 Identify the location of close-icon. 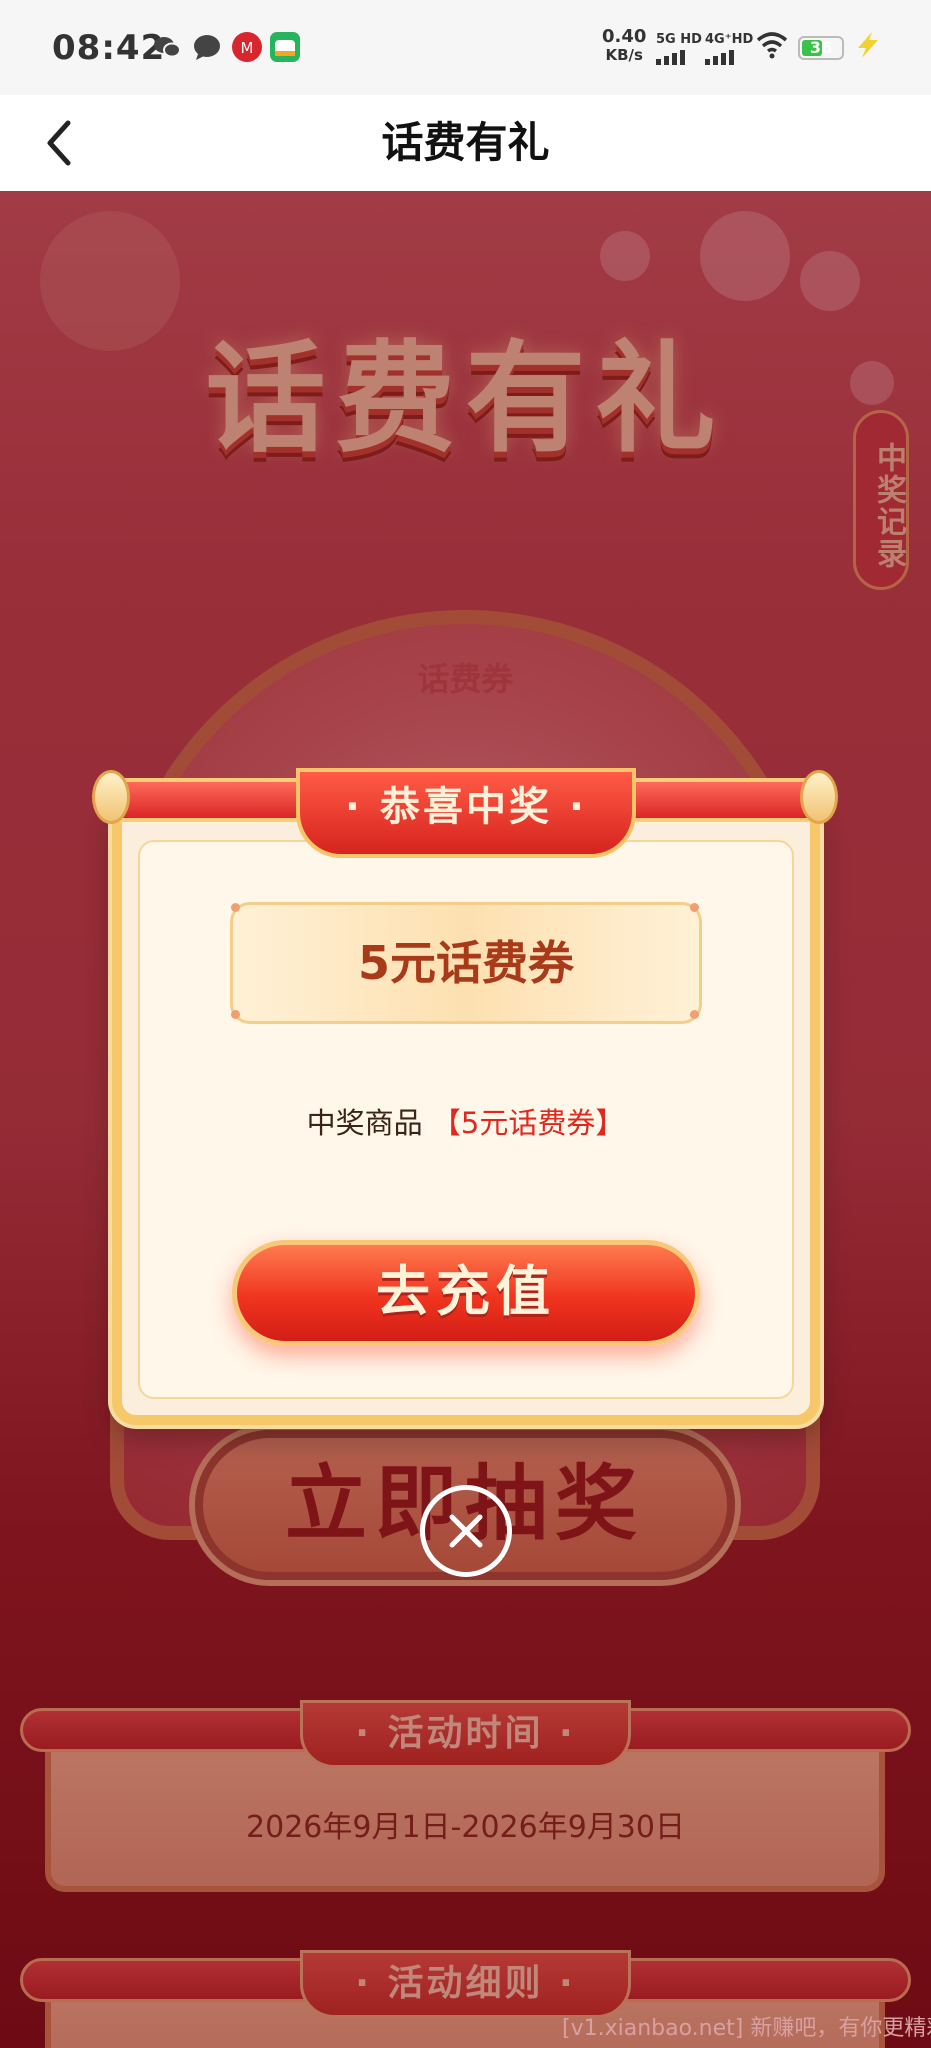
(466, 1531).